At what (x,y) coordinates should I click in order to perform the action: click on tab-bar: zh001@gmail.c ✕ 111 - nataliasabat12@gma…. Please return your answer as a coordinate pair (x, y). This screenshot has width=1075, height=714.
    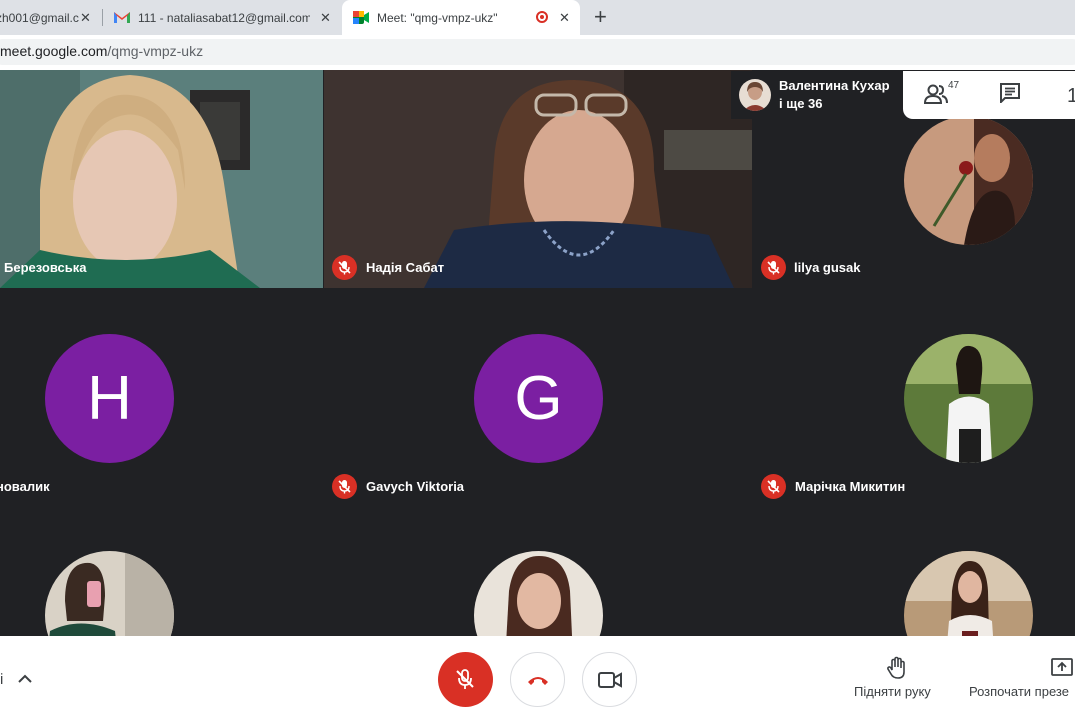
    Looking at the image, I should click on (537, 17).